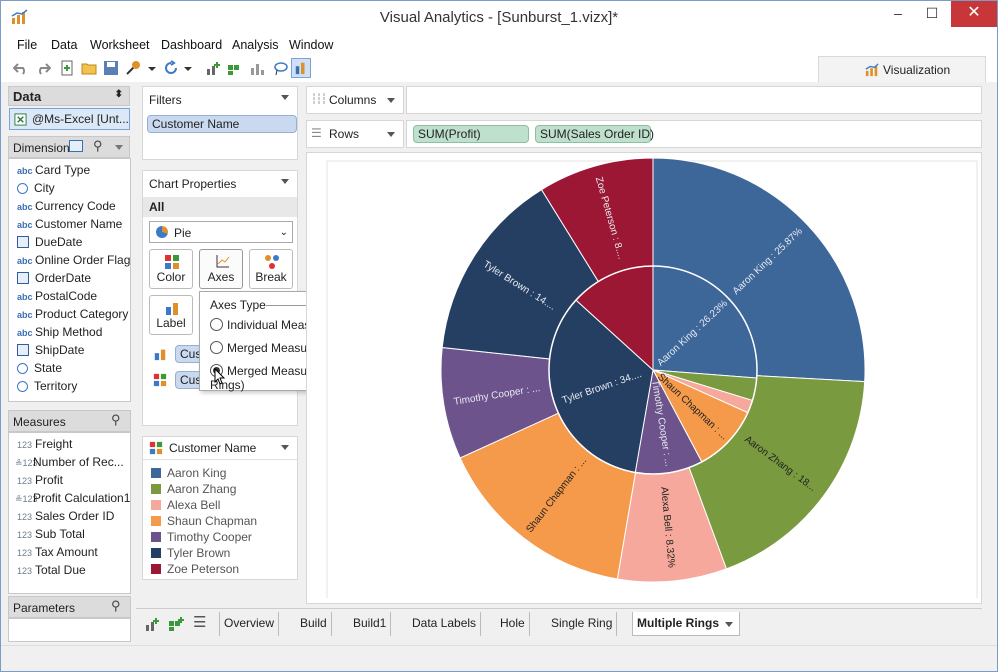 The height and width of the screenshot is (672, 998). Describe the element at coordinates (25, 297) in the screenshot. I see `abc-type-icon: abc` at that location.